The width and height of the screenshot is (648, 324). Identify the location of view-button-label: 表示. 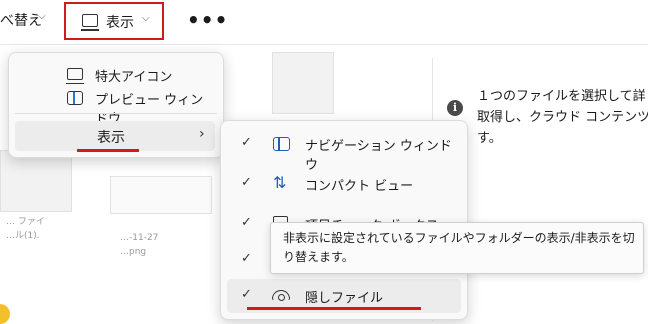
(120, 23).